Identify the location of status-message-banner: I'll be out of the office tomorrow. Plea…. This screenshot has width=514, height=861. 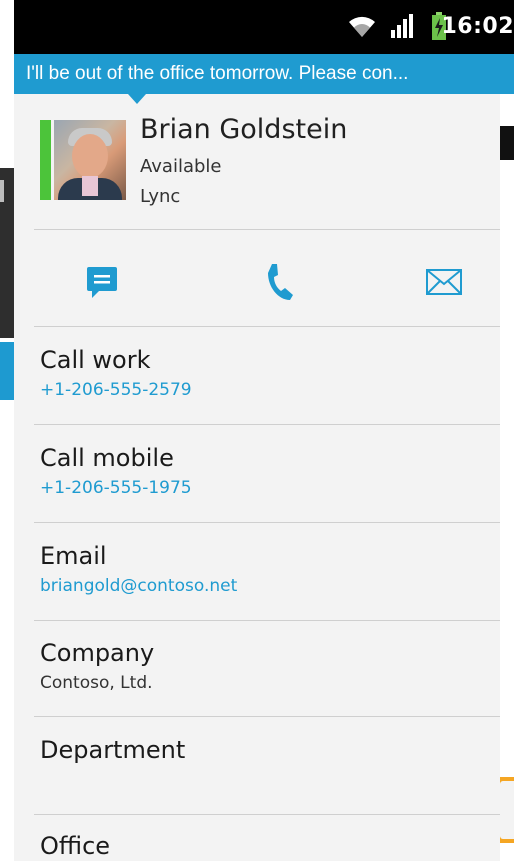
(264, 74).